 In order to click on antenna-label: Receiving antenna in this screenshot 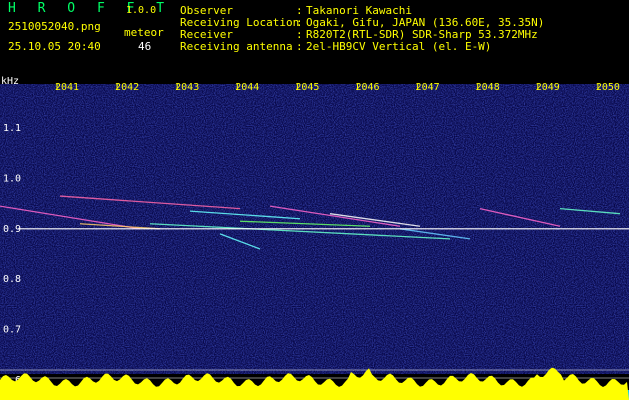, I will do `click(236, 46)`.